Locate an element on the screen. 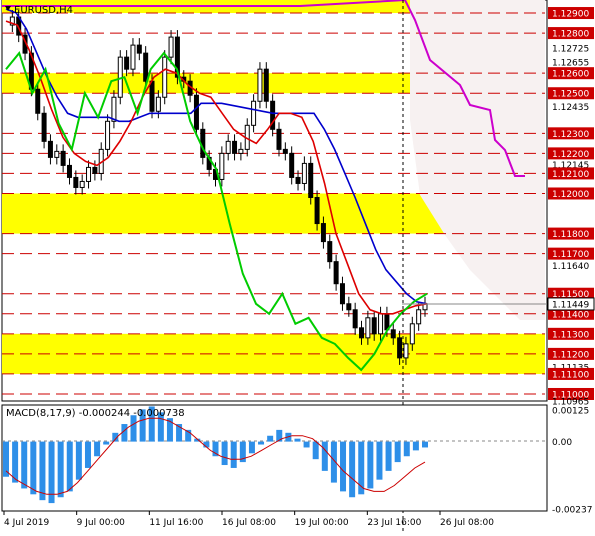 The height and width of the screenshot is (536, 595). price-tick-label: 1.11400 is located at coordinates (570, 315).